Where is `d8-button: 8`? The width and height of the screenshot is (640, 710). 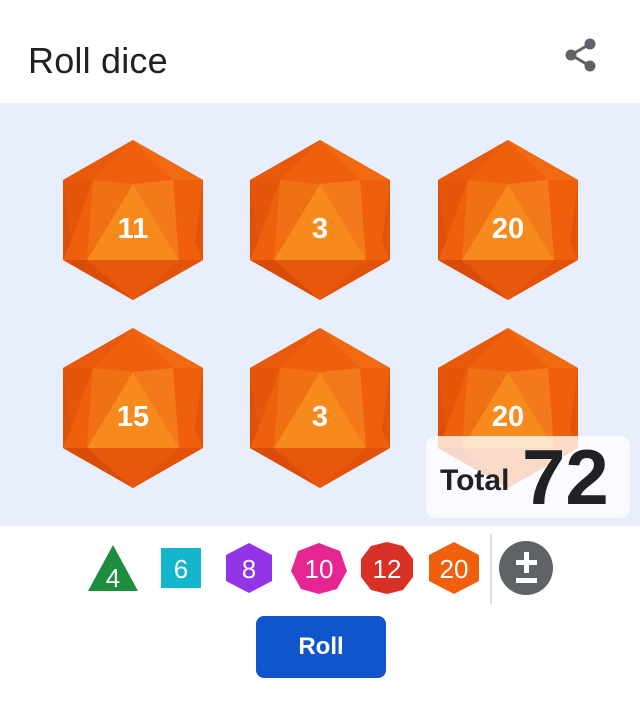 d8-button: 8 is located at coordinates (249, 568).